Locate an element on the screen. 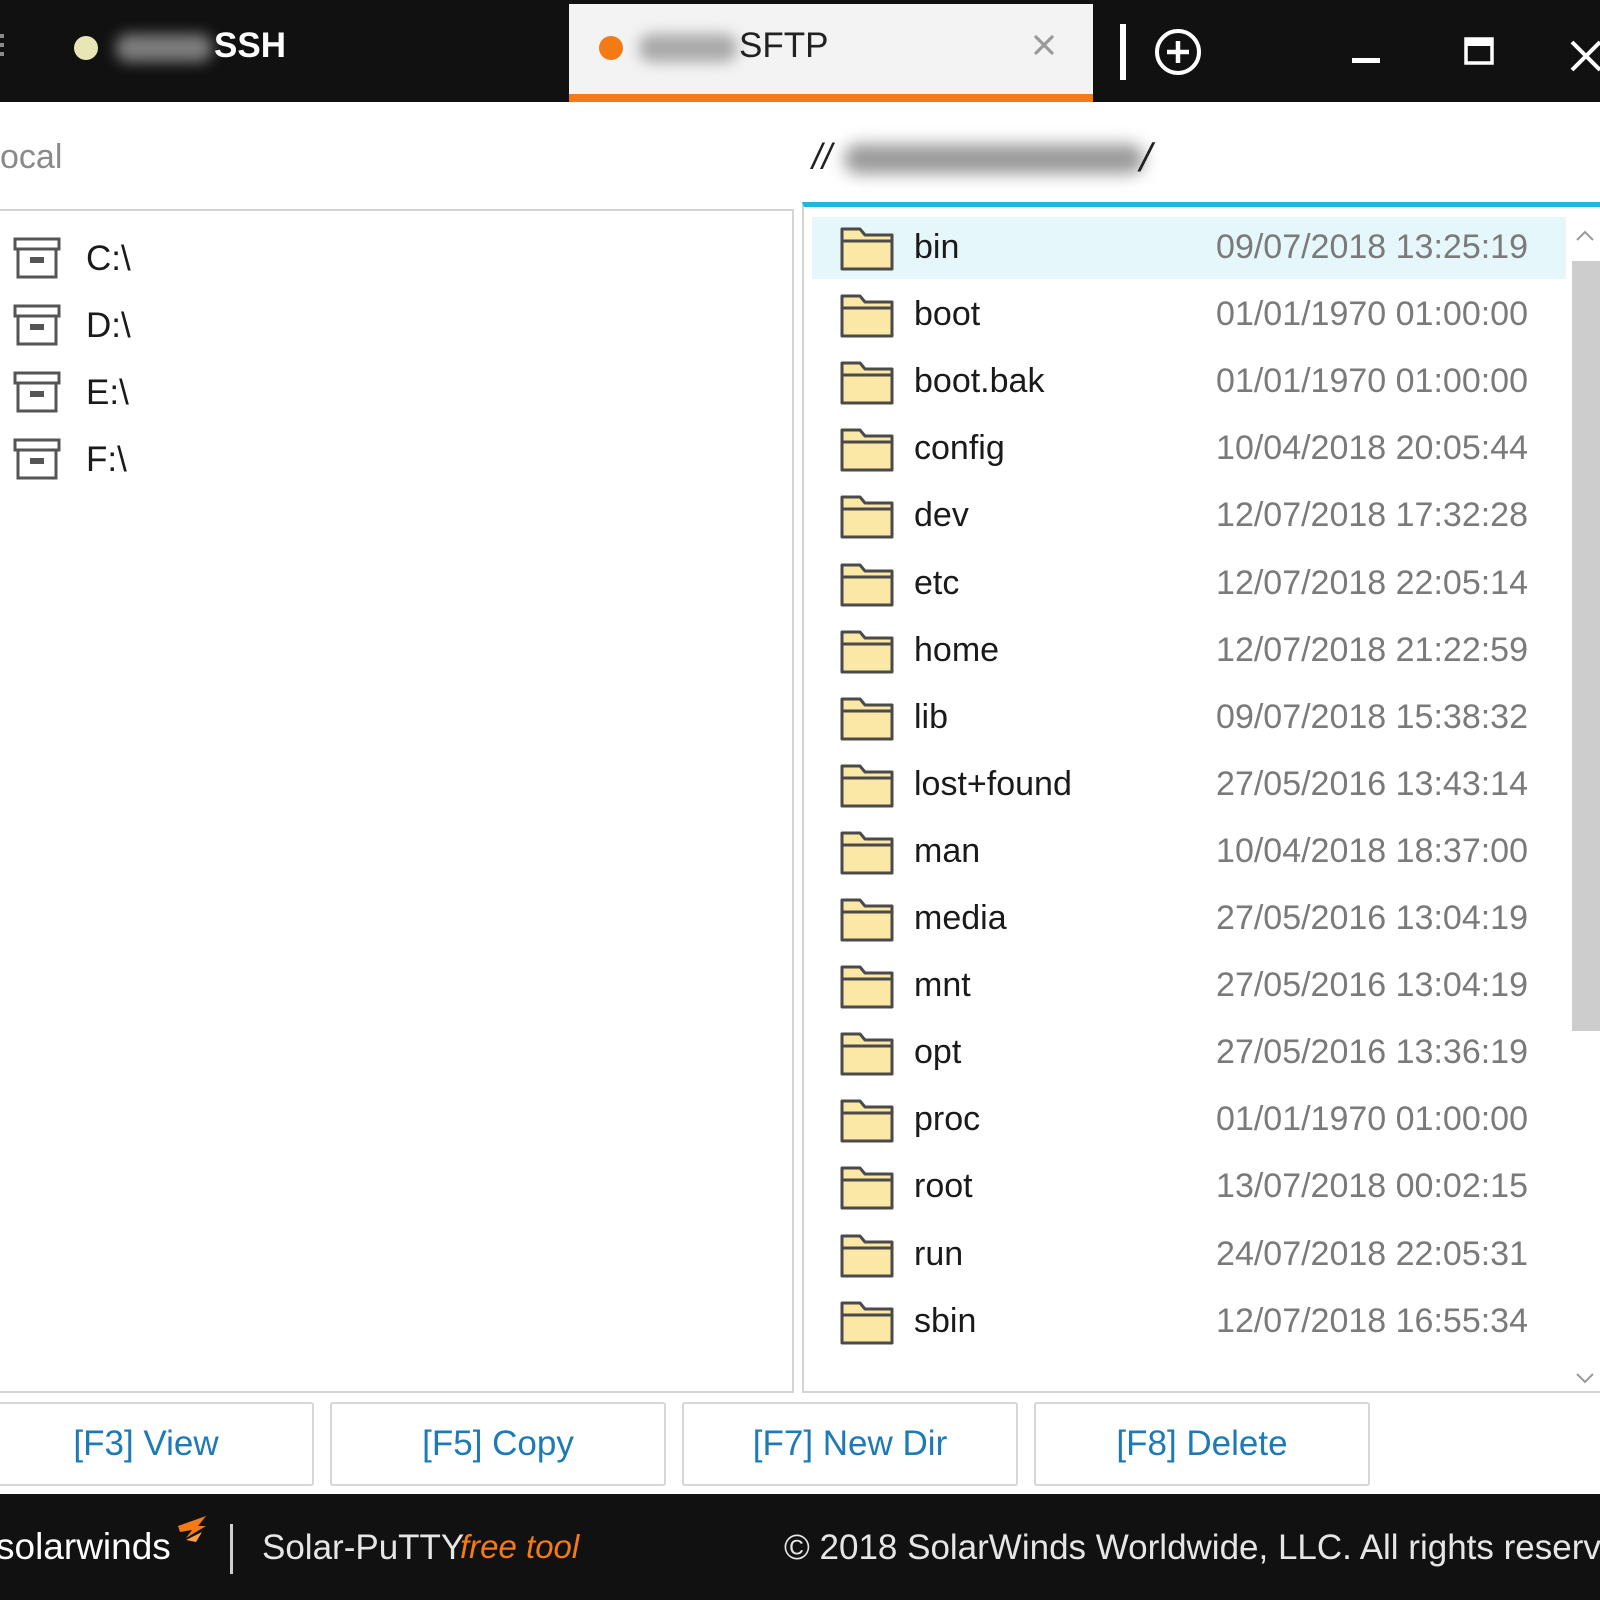  drive-label: C:\ is located at coordinates (108, 258).